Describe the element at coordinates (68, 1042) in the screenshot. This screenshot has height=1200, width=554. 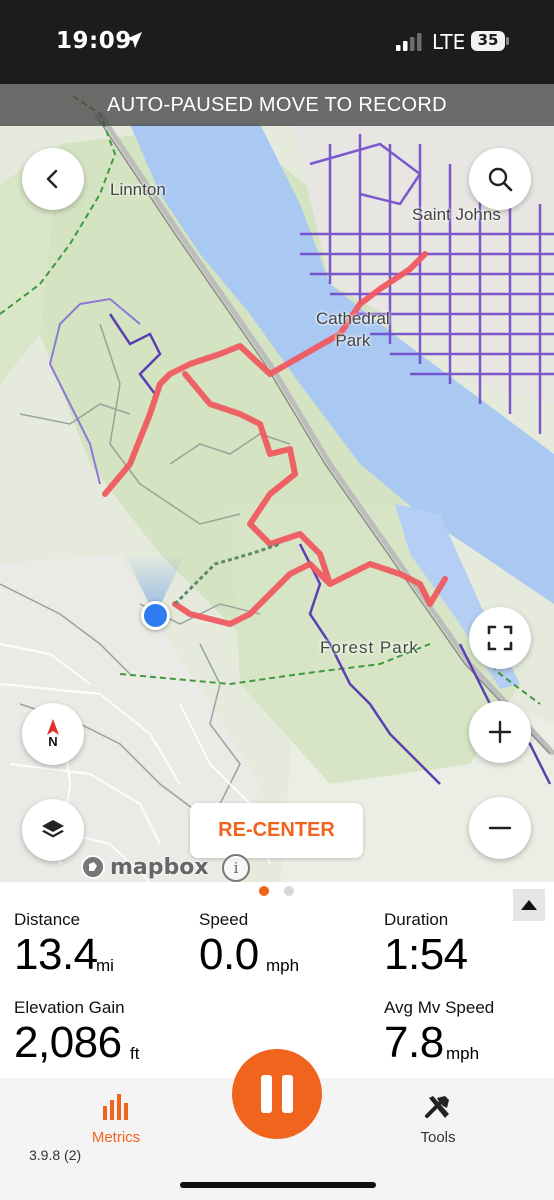
I see `elevation-gain-value: 2,086` at that location.